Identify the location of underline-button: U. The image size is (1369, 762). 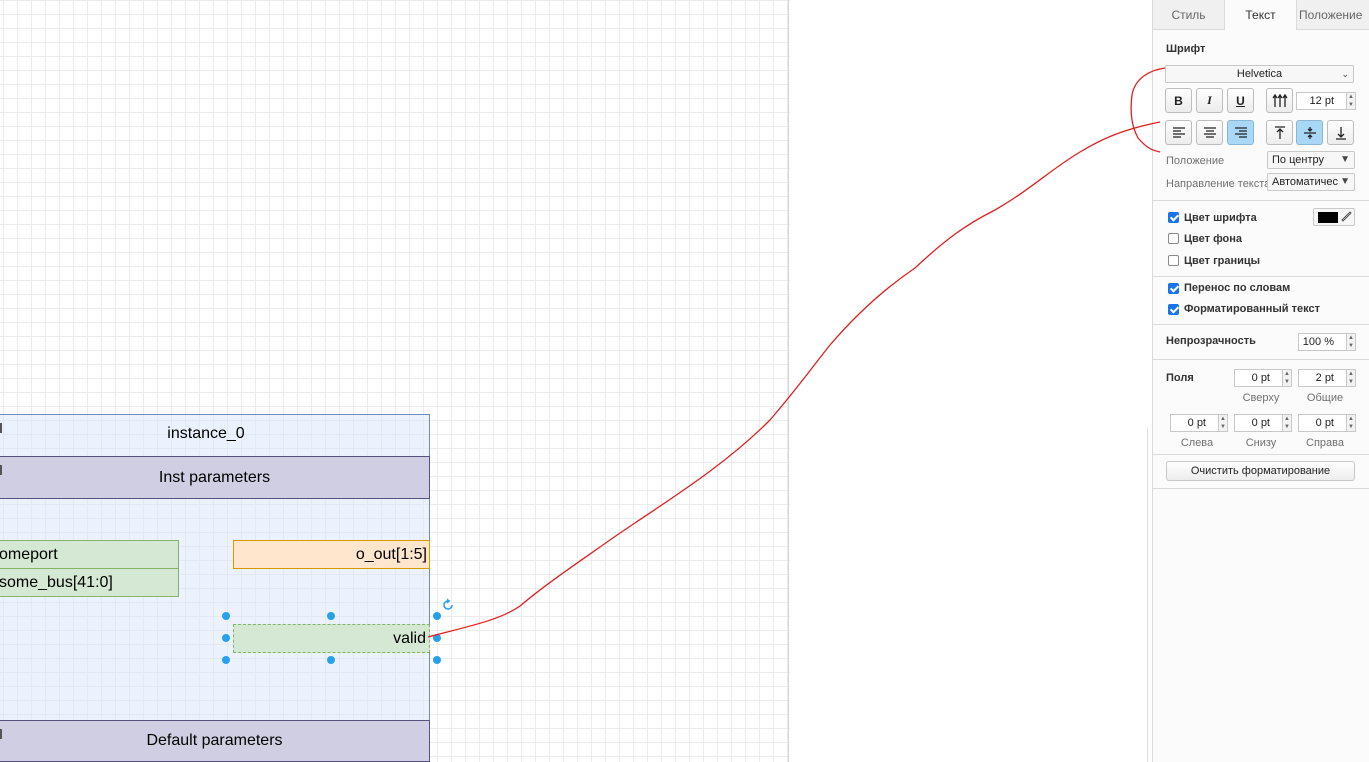
(1240, 100).